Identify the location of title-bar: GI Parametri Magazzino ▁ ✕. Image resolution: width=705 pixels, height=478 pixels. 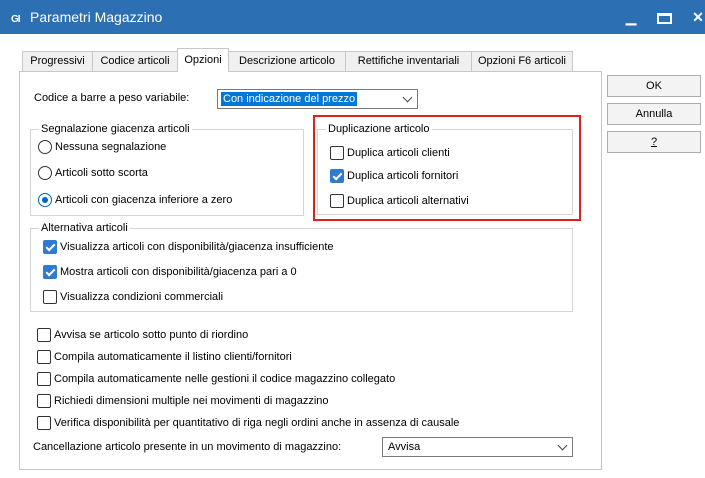
(352, 17).